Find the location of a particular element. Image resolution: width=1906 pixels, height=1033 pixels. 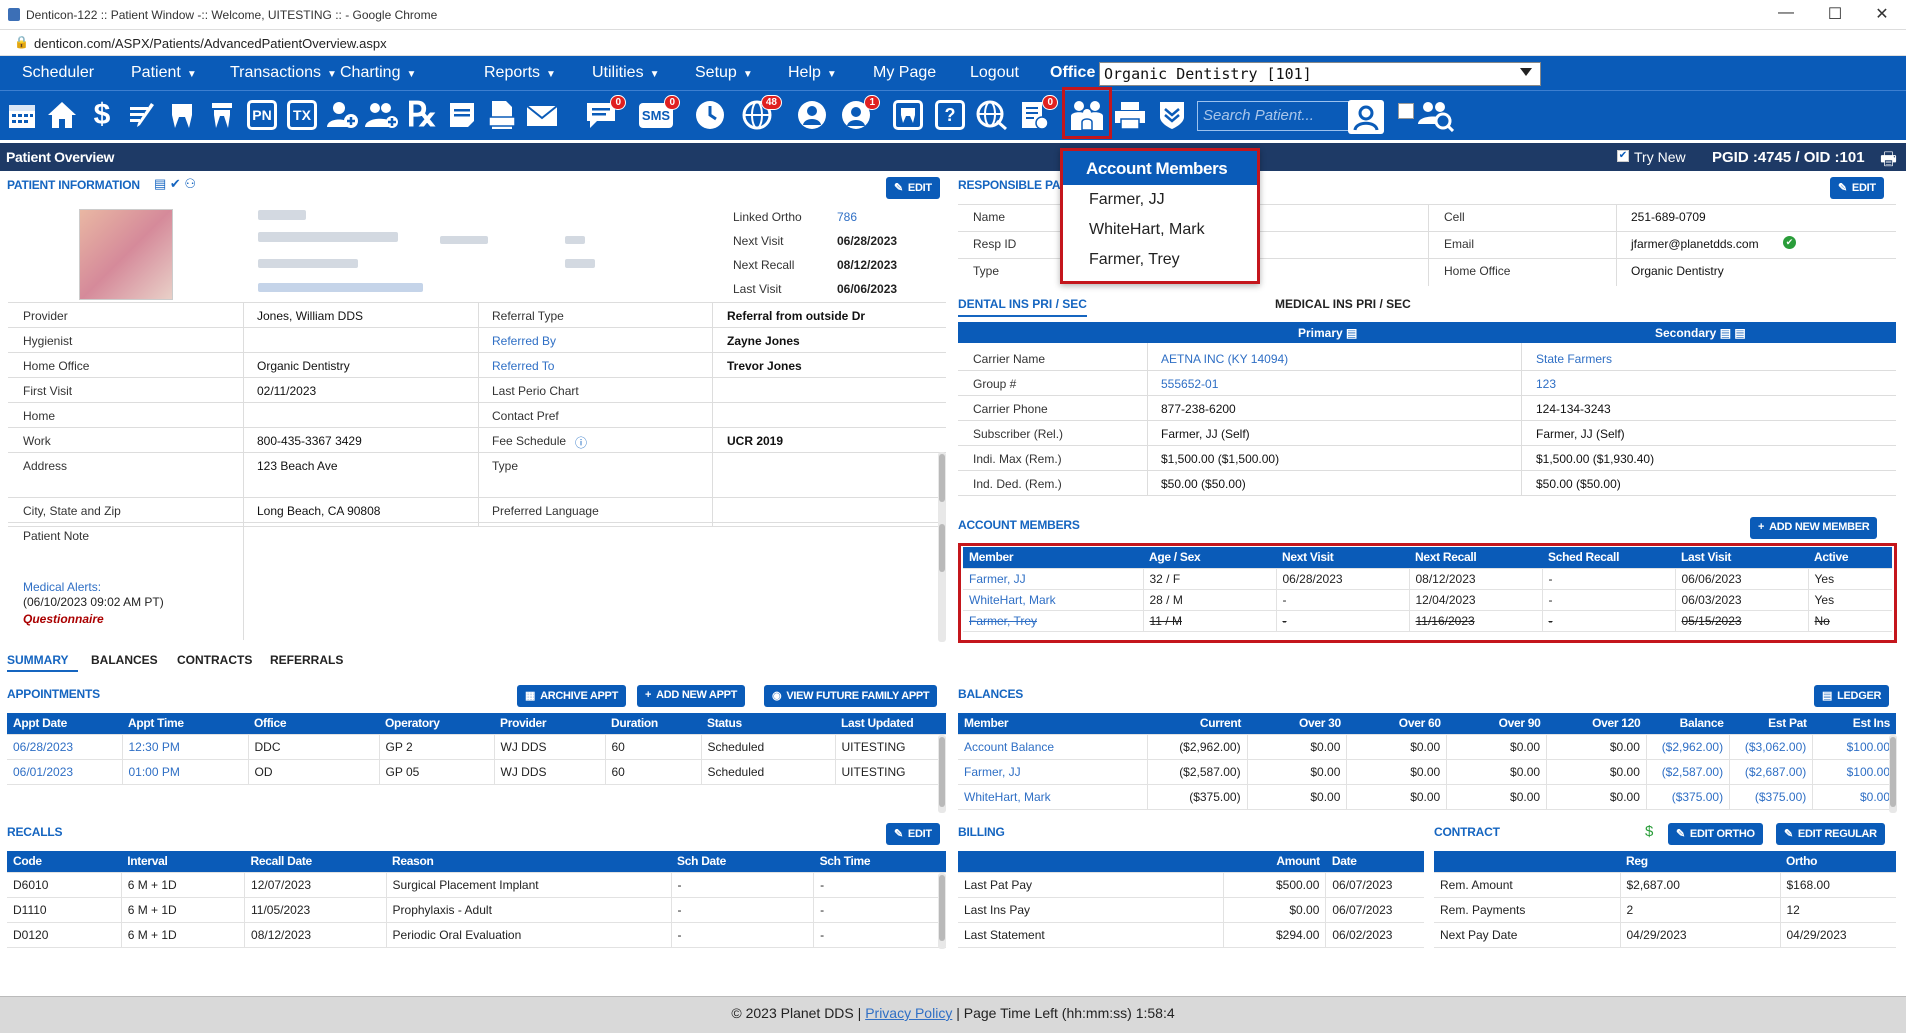

patient-info-scrollbar is located at coordinates (942, 547).